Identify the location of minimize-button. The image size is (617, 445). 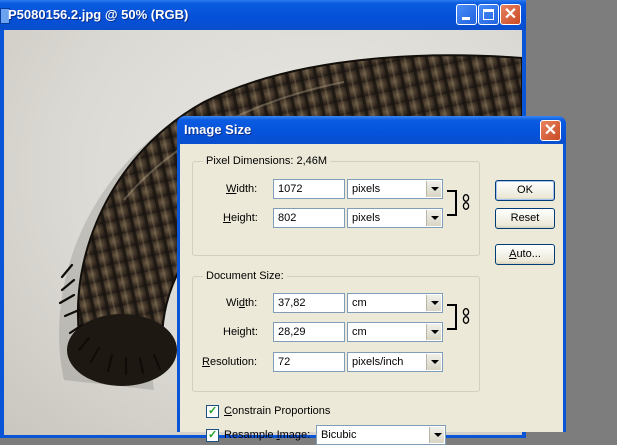
(466, 14).